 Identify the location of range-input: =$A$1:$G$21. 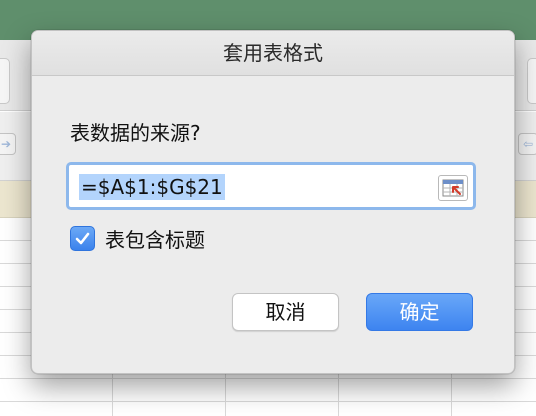
(254, 187).